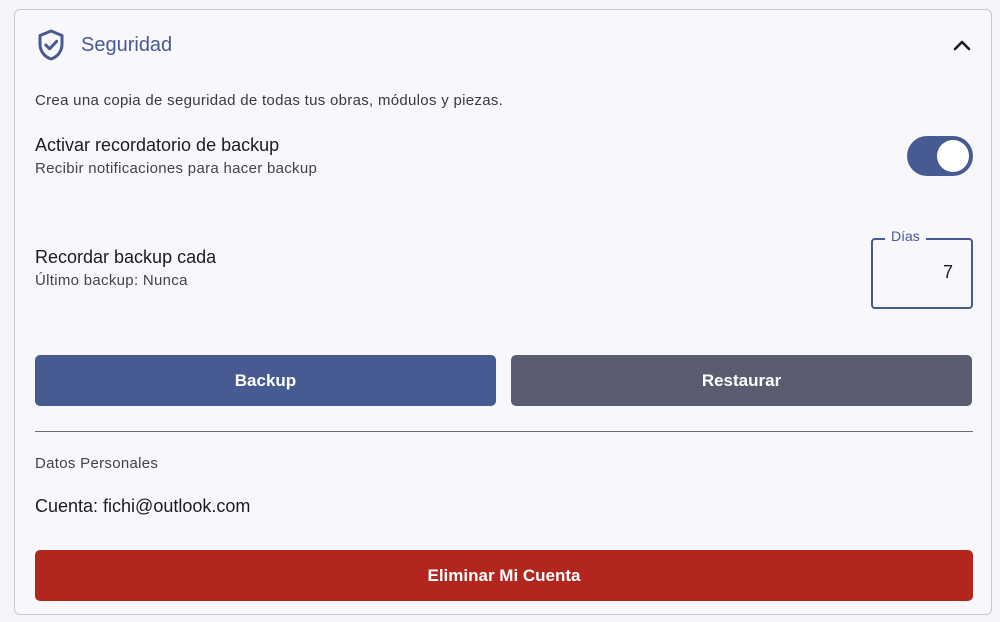  Describe the element at coordinates (111, 280) in the screenshot. I see `last-backup-text: Último backup: Nunca` at that location.